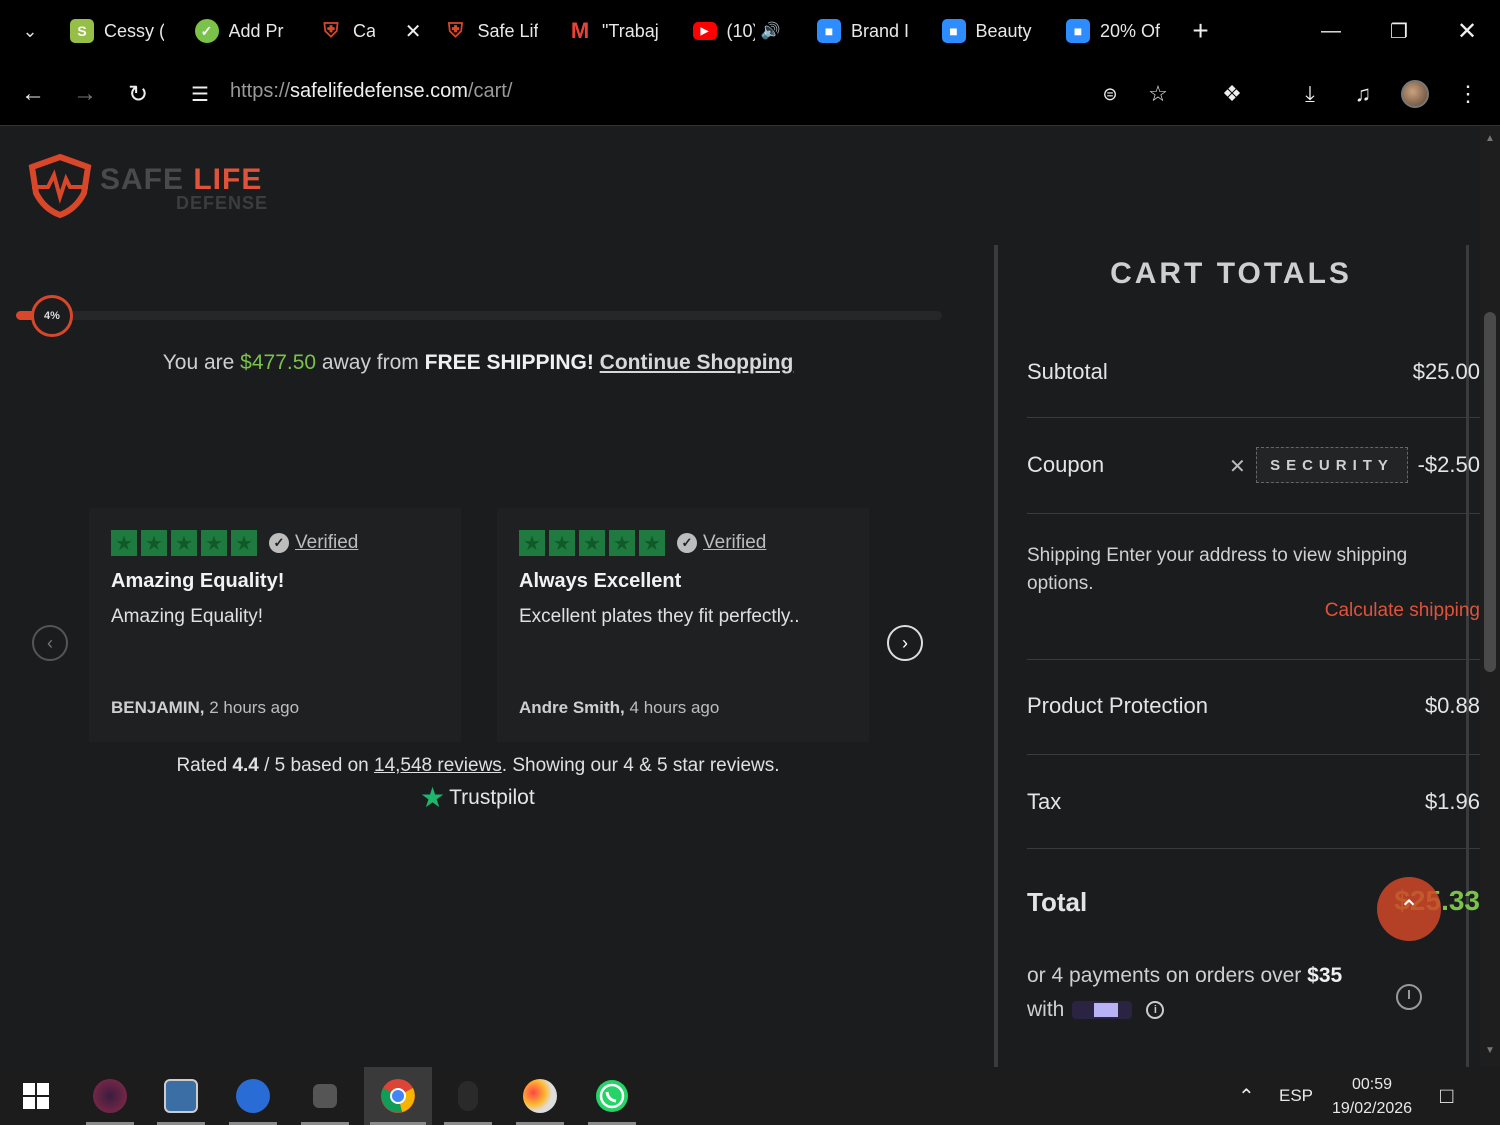 This screenshot has height=1125, width=1500. What do you see at coordinates (492, 797) in the screenshot?
I see `trustpilot-label: Trustpilot` at bounding box center [492, 797].